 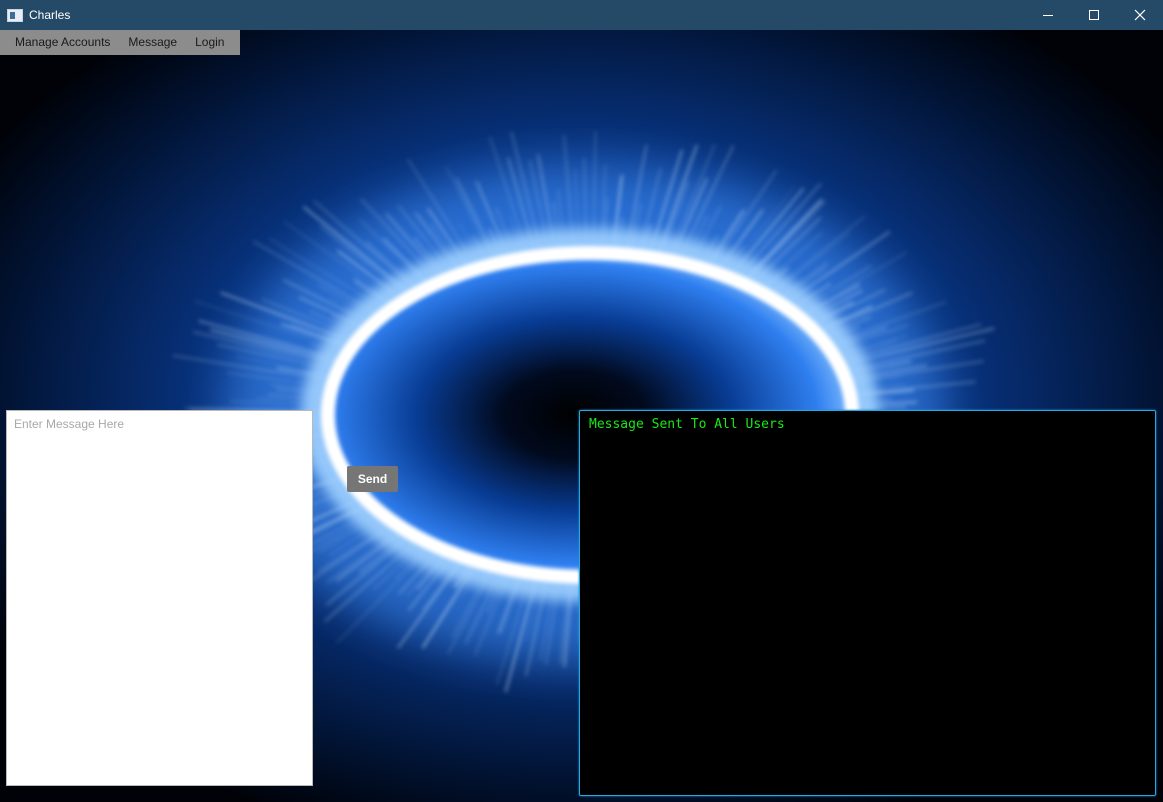 What do you see at coordinates (50, 15) in the screenshot?
I see `window-title: Charles` at bounding box center [50, 15].